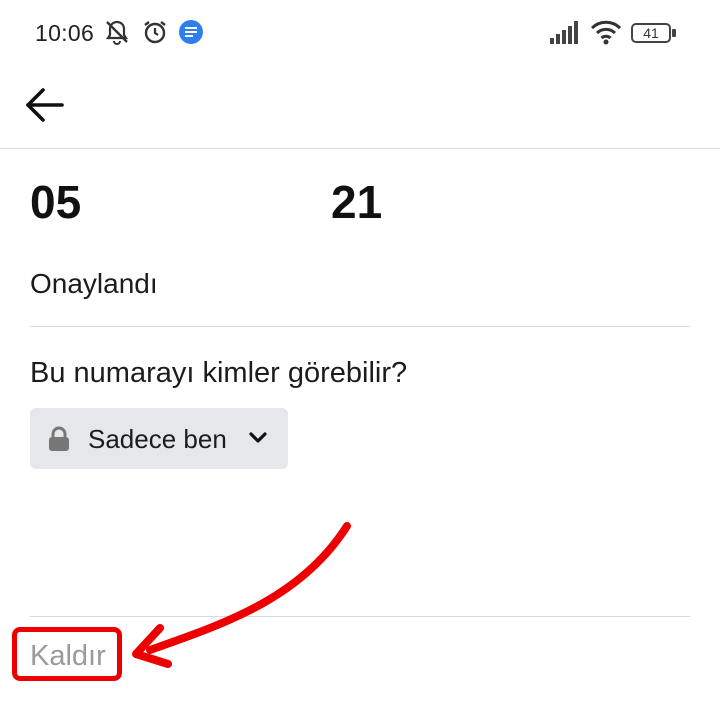 The width and height of the screenshot is (720, 714). I want to click on signal-icon, so click(564, 32).